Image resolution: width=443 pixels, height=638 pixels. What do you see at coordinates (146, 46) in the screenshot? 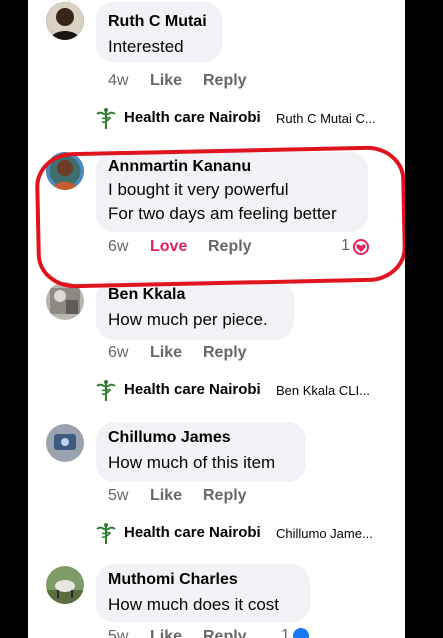
I see `comment-text: Interested` at bounding box center [146, 46].